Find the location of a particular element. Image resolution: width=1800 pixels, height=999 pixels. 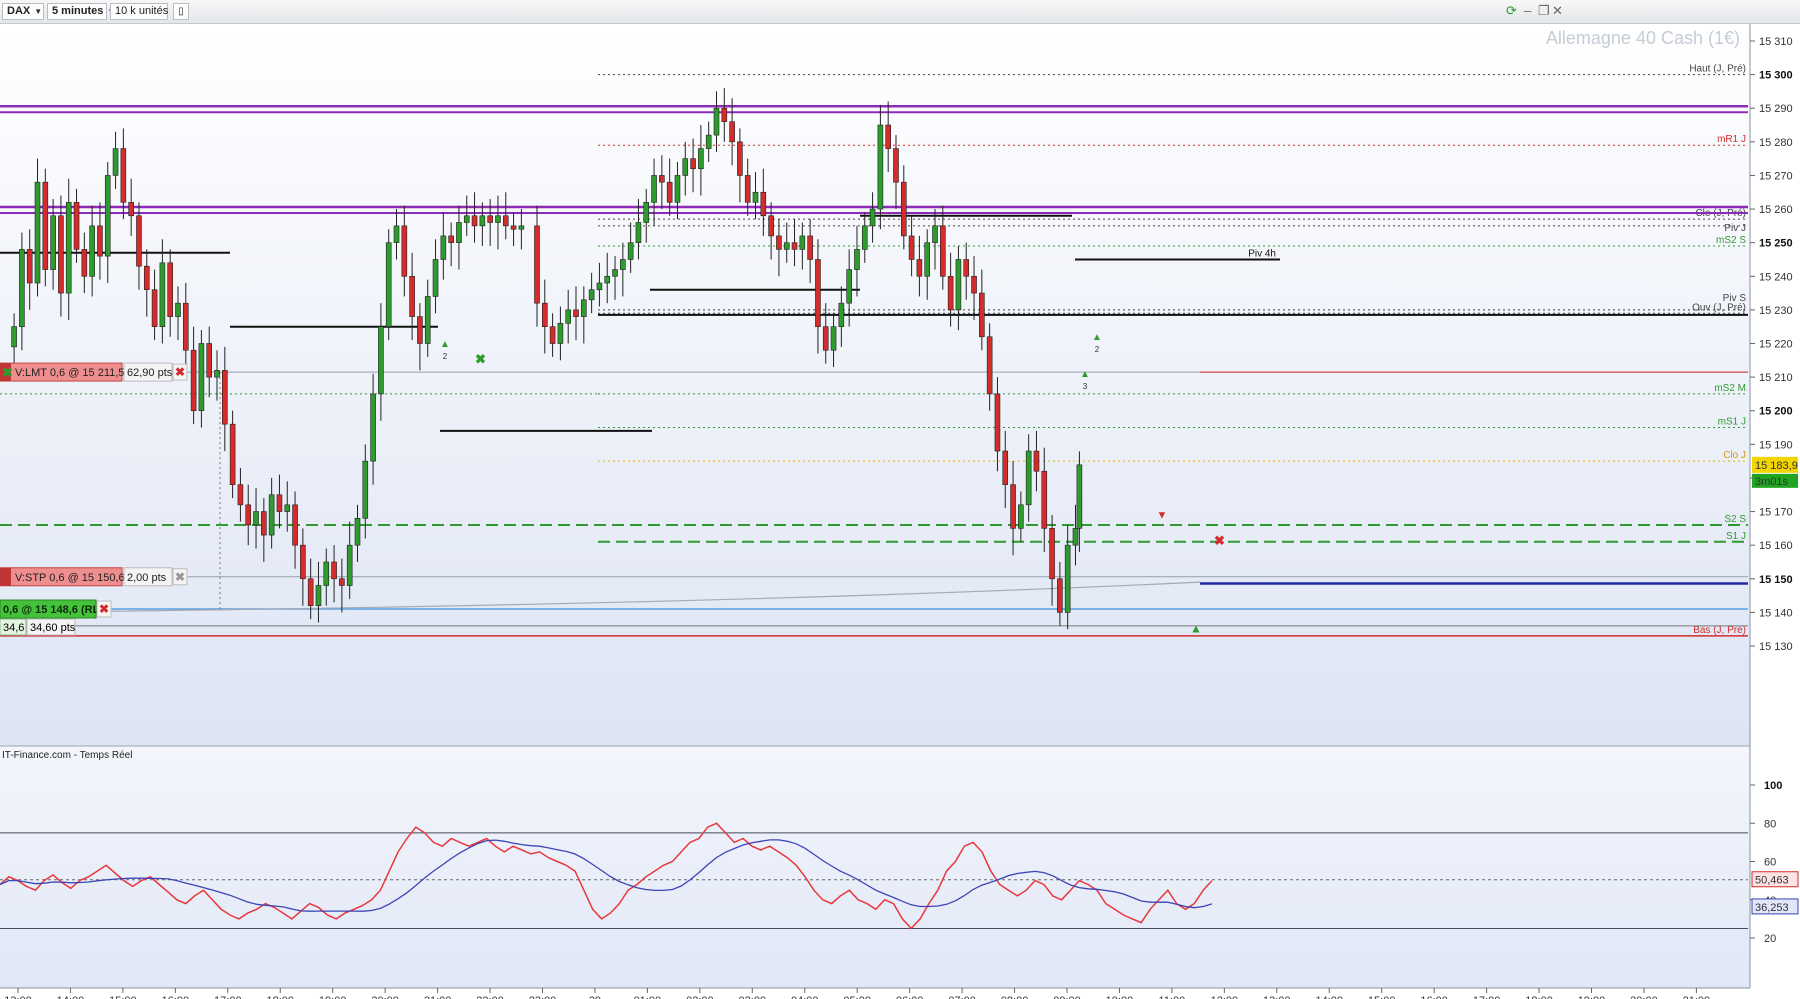

level-label: mS2 M is located at coordinates (1730, 388).